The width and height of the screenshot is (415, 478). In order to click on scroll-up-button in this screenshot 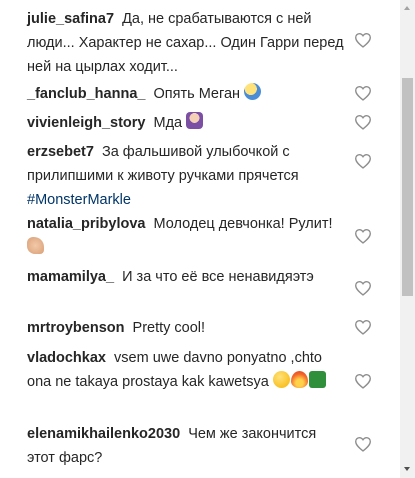, I will do `click(407, 8)`.